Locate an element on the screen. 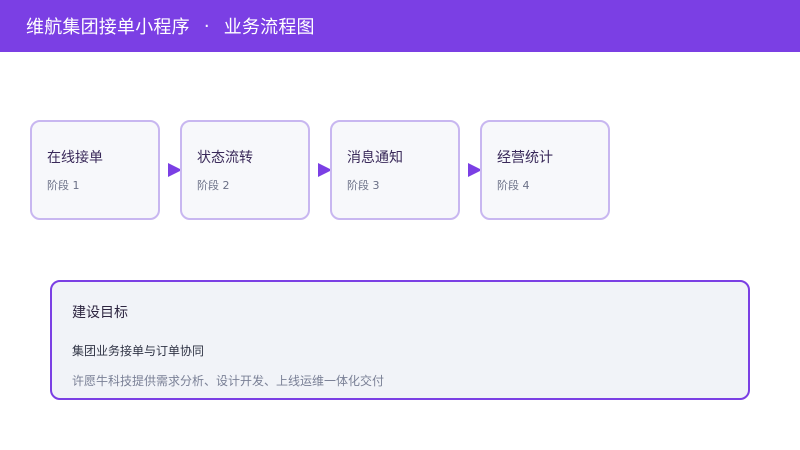 Image resolution: width=800 pixels, height=450 pixels. step-title: 经营统计 is located at coordinates (525, 158).